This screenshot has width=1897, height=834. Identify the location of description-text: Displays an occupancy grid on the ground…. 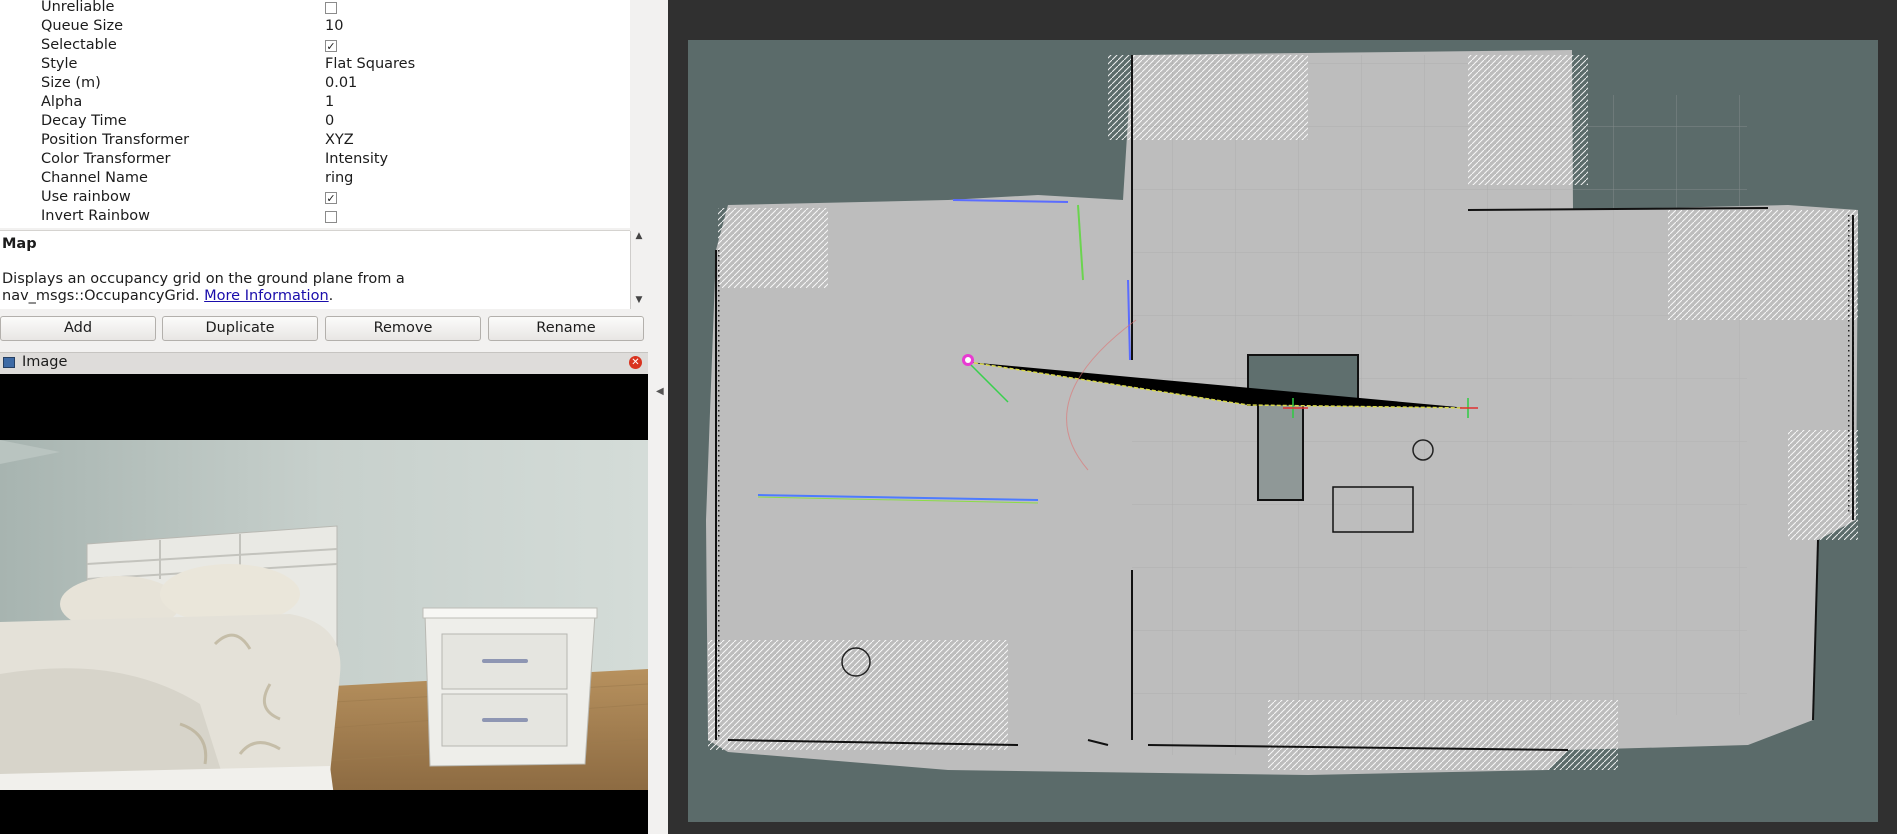
(302, 288).